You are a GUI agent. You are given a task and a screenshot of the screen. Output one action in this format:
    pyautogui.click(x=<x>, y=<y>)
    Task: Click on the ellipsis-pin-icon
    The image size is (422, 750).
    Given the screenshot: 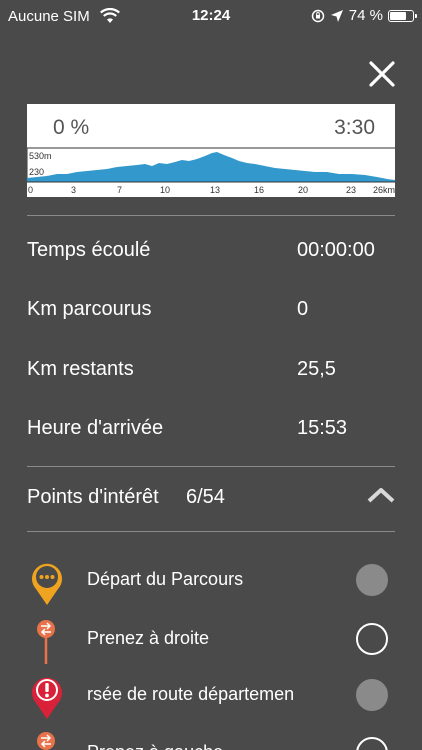 What is the action you would take?
    pyautogui.click(x=47, y=584)
    